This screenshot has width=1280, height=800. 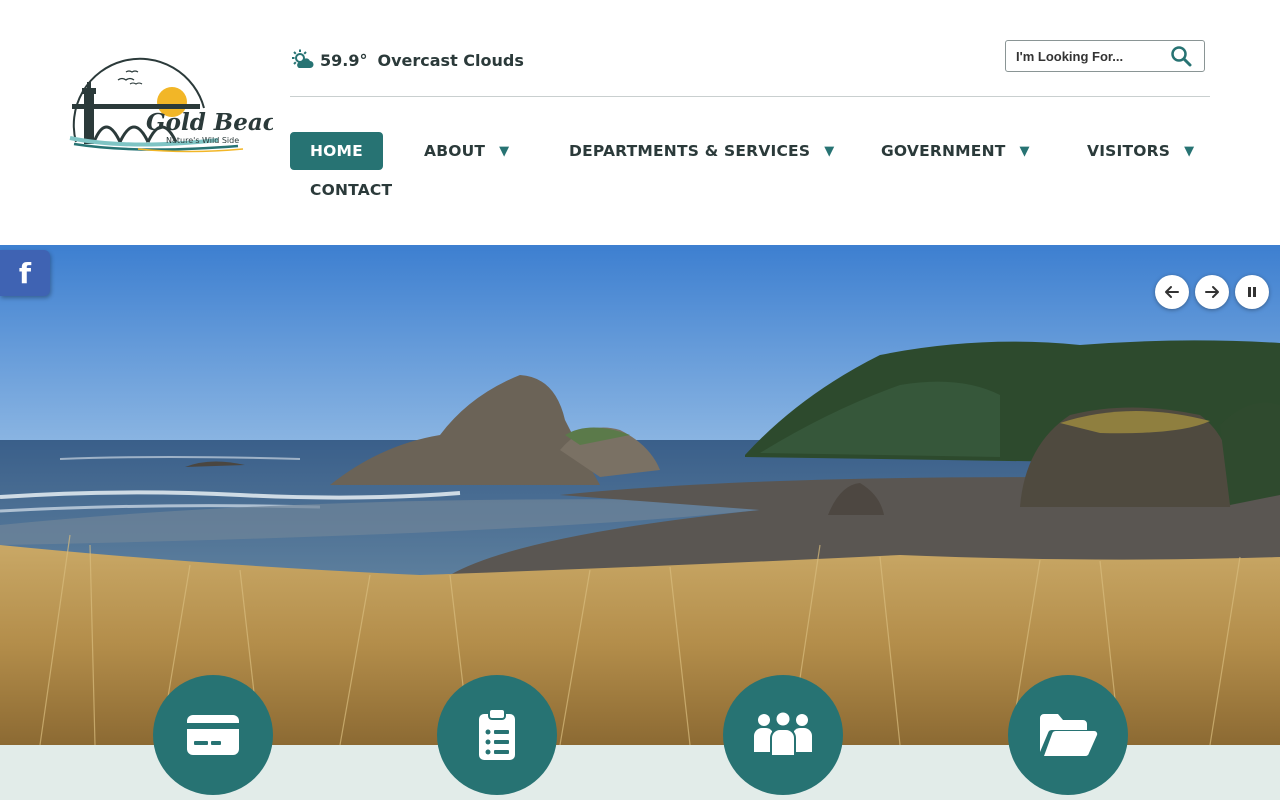 I want to click on quick-link-payments, so click(x=213, y=735).